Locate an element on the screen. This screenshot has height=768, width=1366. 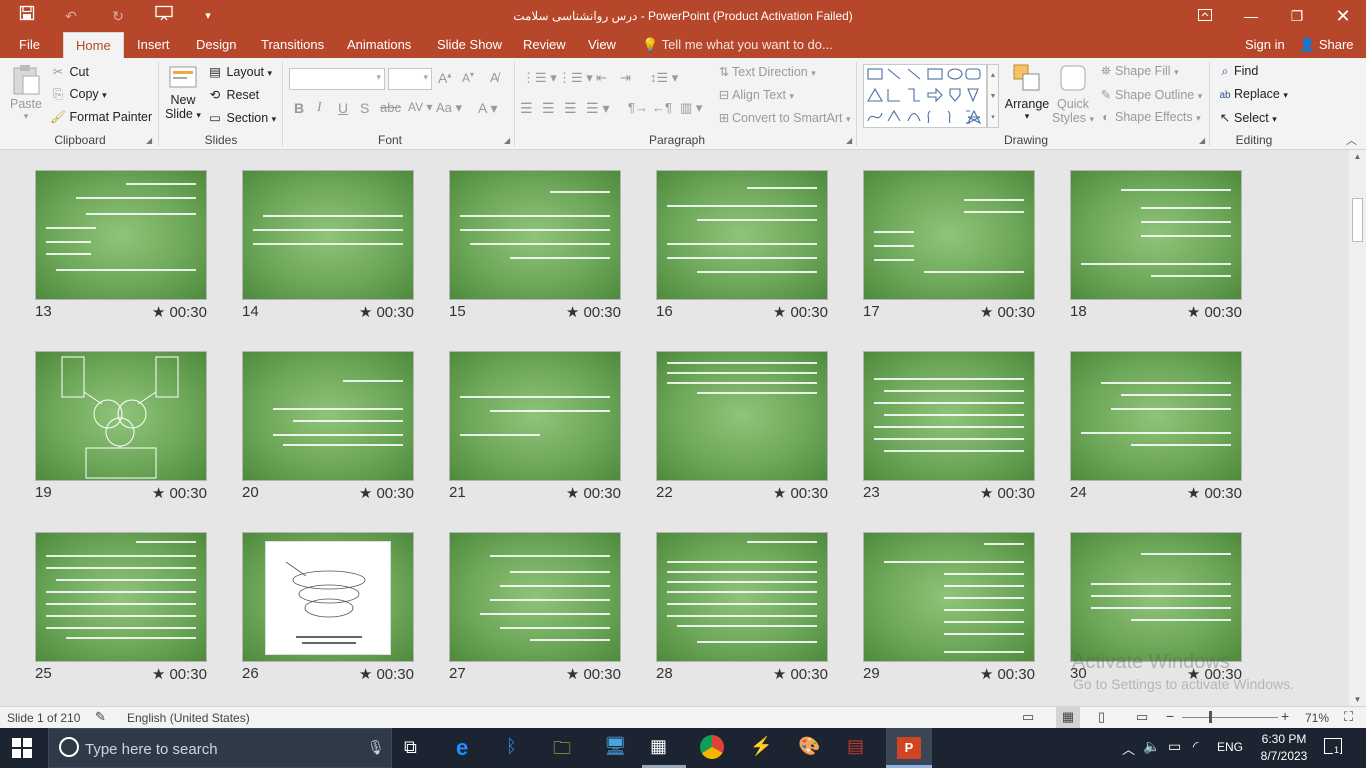
notes-edit-icon: ✎ is located at coordinates (100, 717).